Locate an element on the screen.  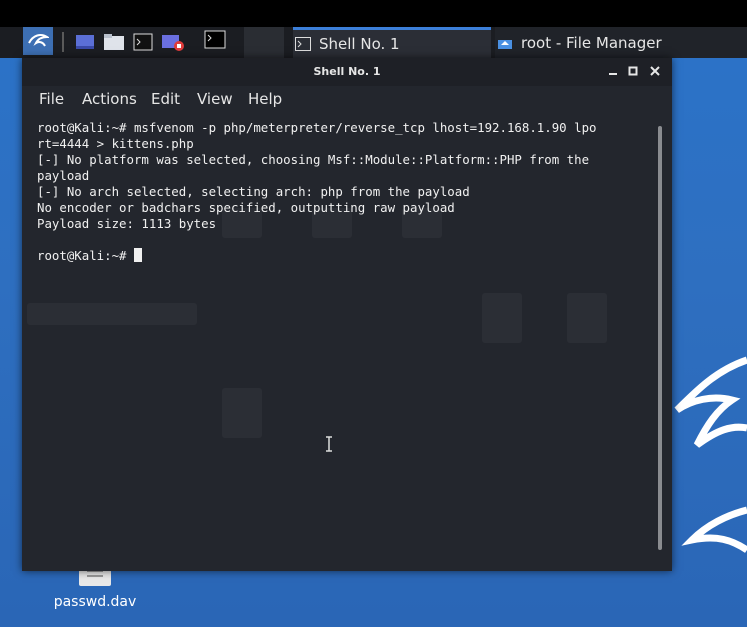
video-recorder-icon is located at coordinates (173, 43).